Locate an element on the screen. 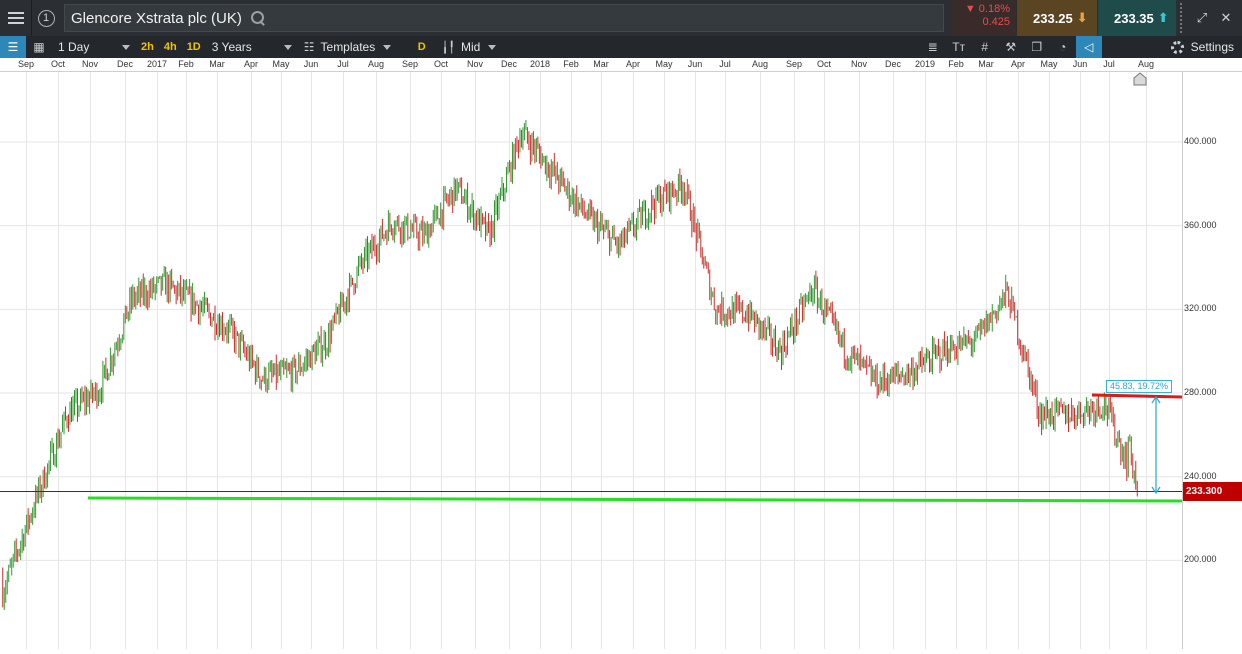 The height and width of the screenshot is (654, 1242). time-axis-label: 2018 is located at coordinates (540, 64).